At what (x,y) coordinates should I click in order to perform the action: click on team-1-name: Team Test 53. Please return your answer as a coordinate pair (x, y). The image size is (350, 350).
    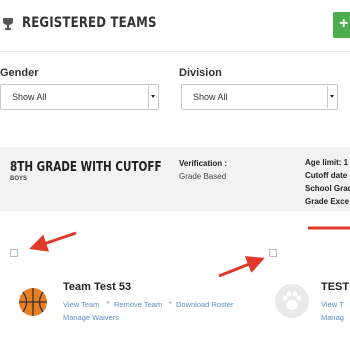
    Looking at the image, I should click on (97, 287).